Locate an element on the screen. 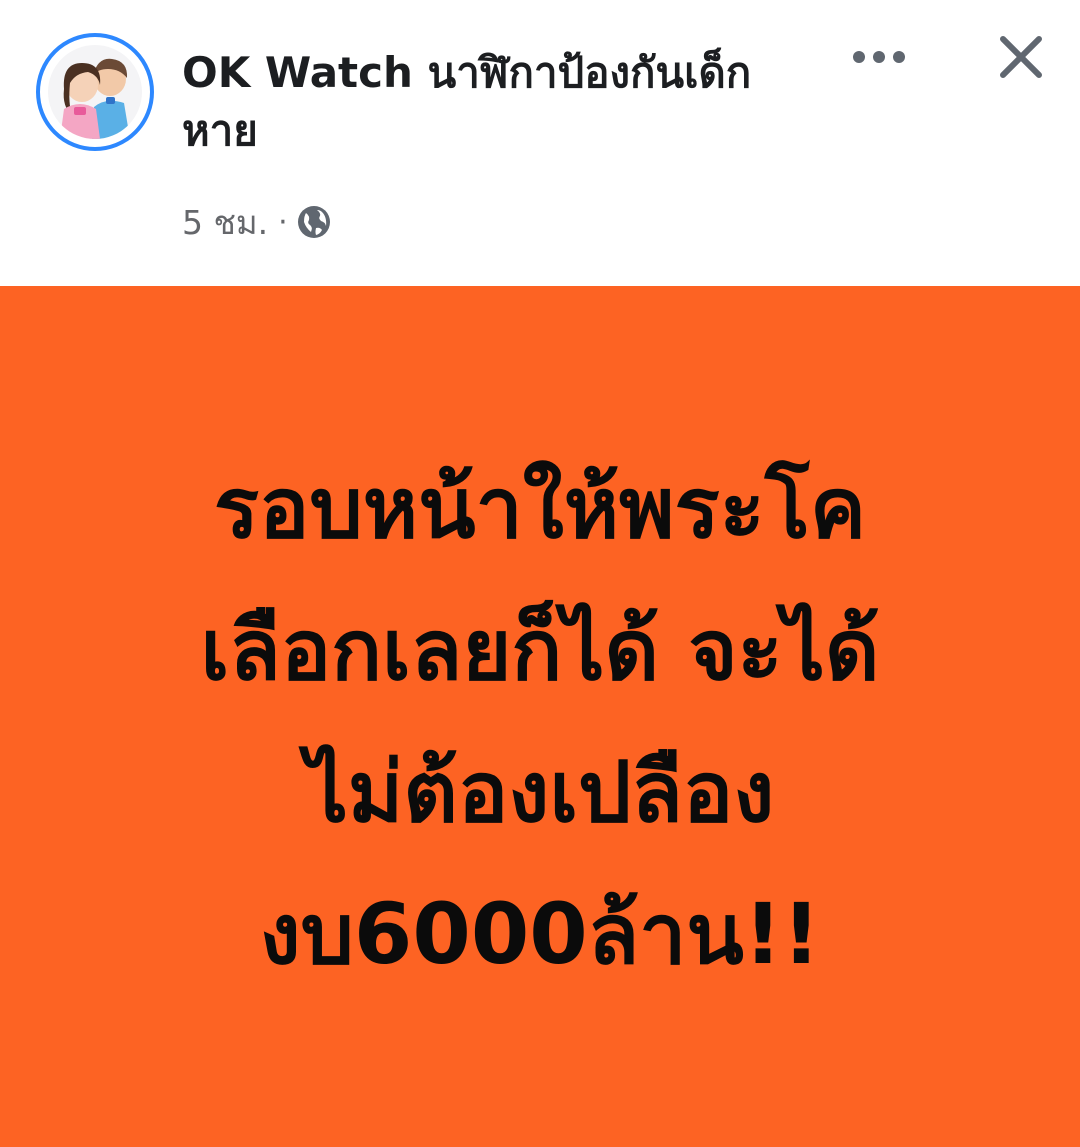  more-horizontal-icon is located at coordinates (879, 57).